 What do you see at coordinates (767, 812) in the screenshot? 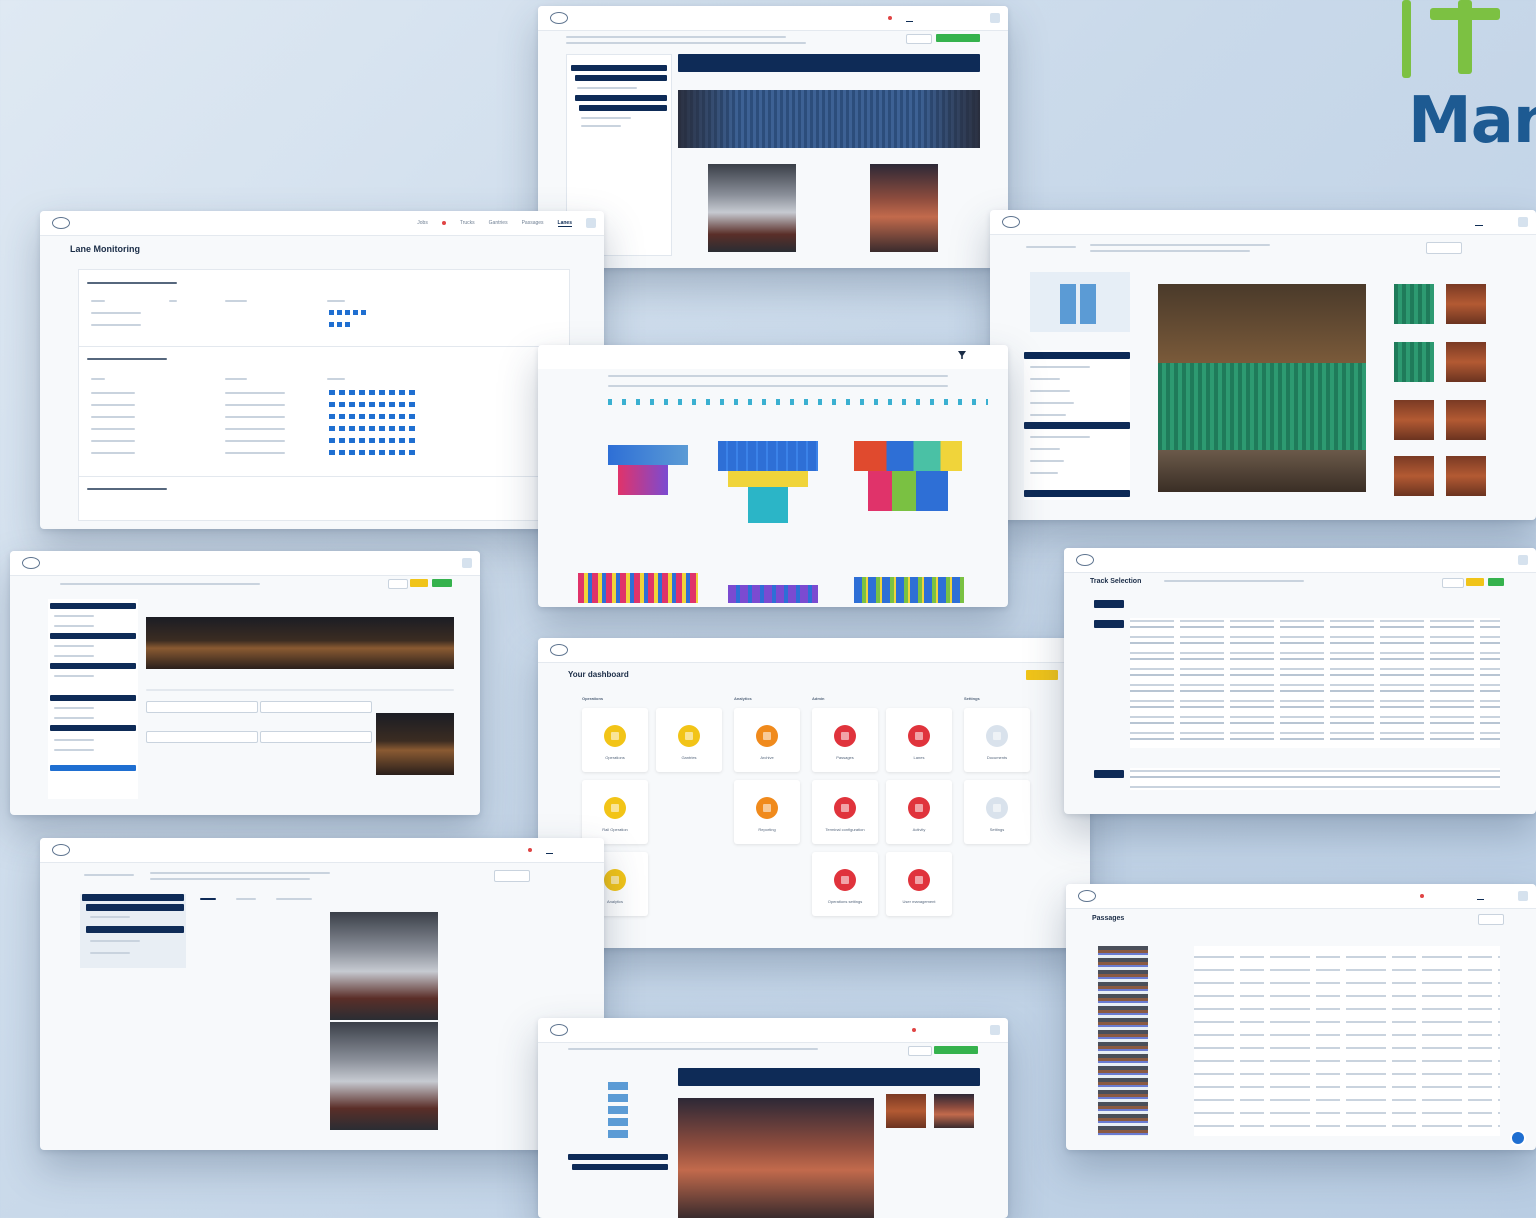
I see `tile-reporting: Reporting` at bounding box center [767, 812].